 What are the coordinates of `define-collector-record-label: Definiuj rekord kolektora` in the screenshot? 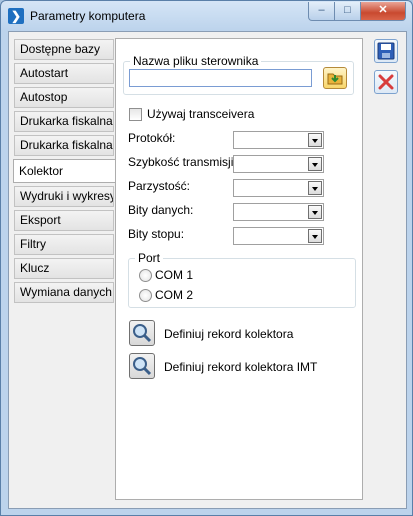 It's located at (229, 334).